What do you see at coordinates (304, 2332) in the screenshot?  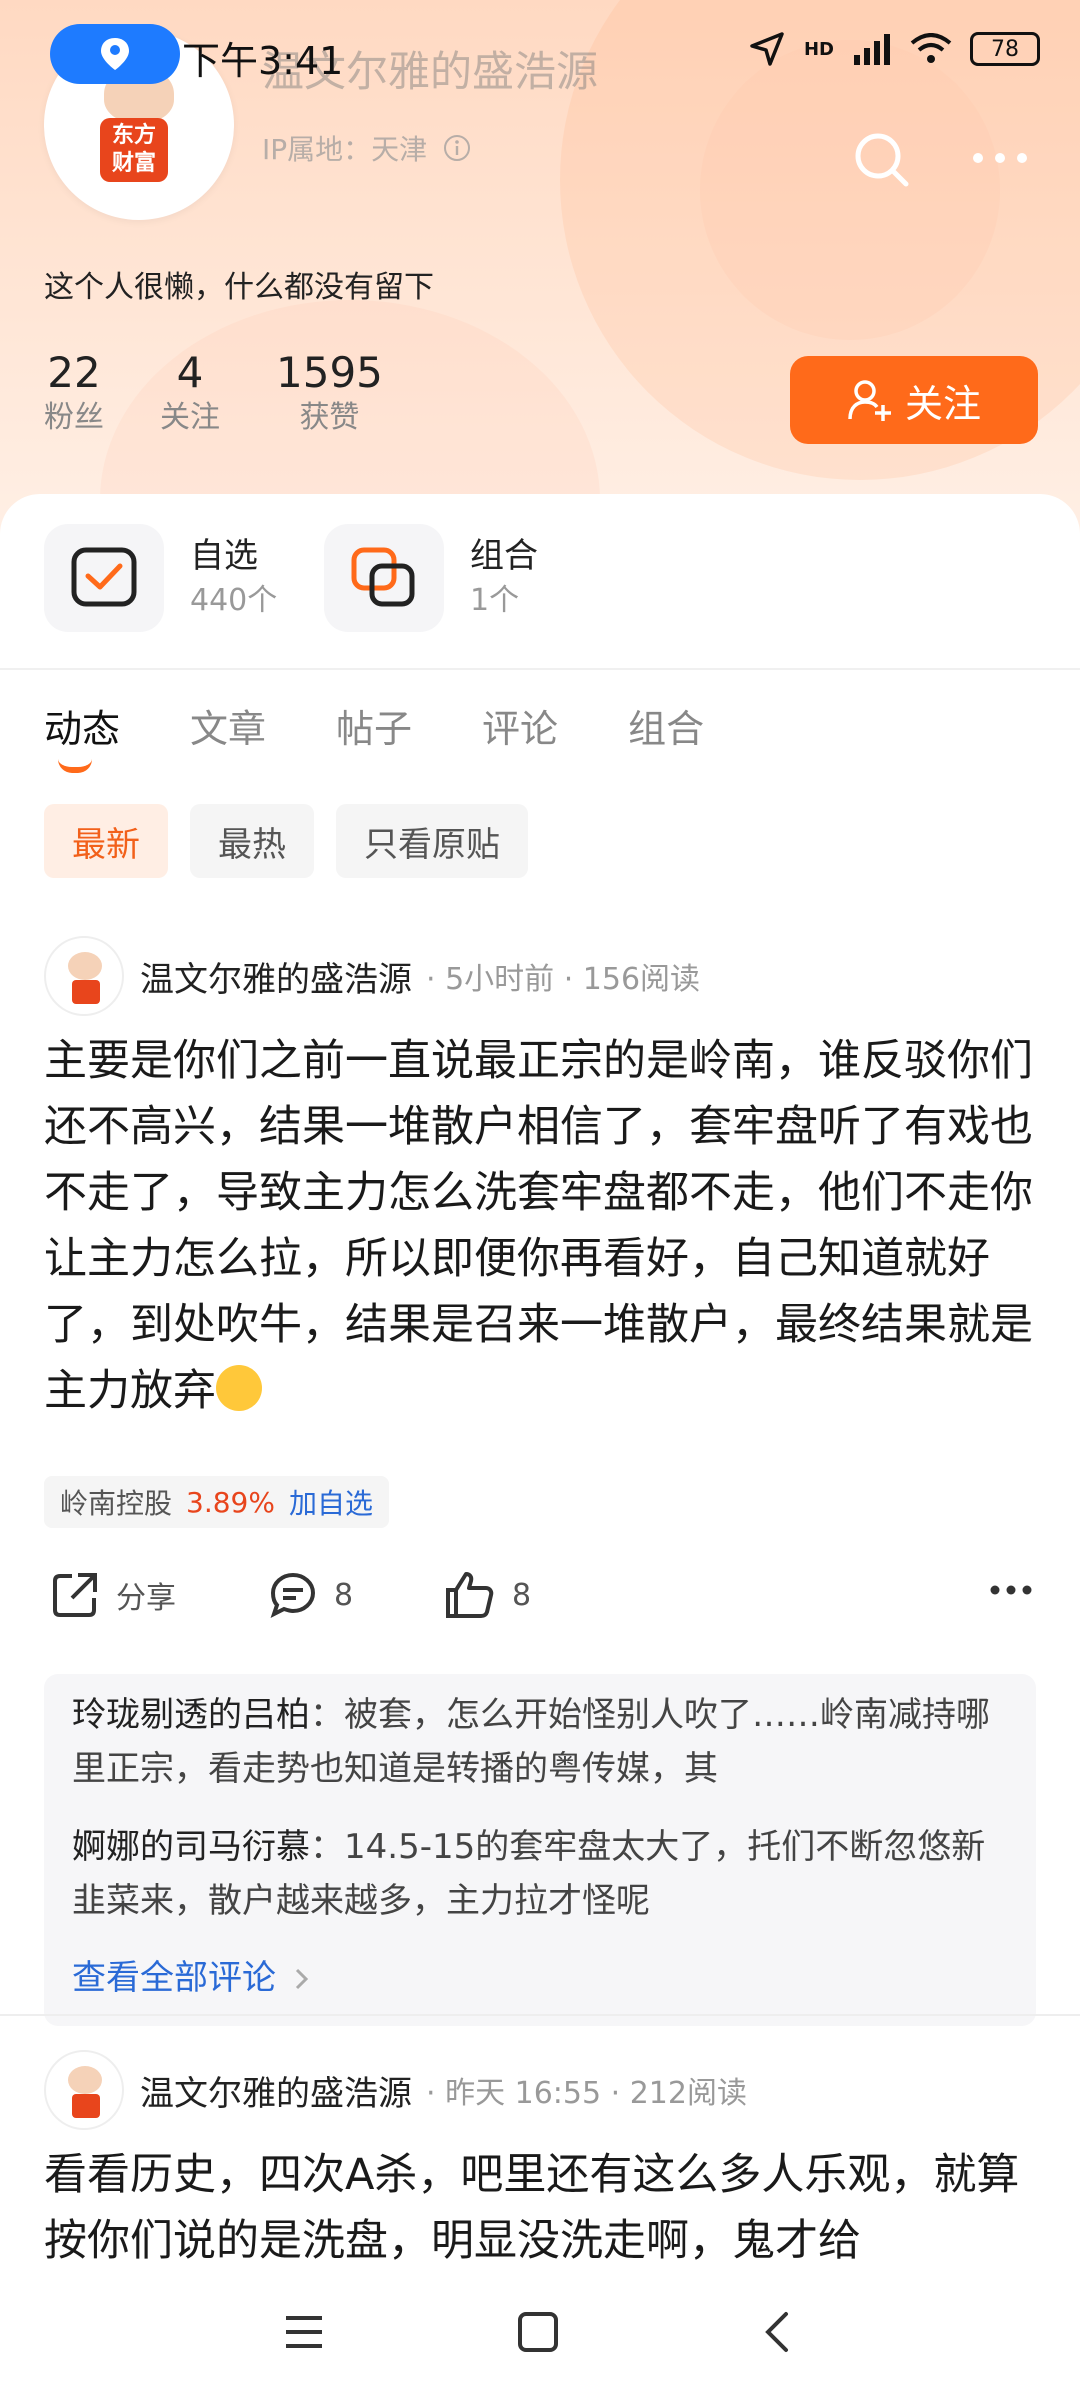 I see `menu-icon` at bounding box center [304, 2332].